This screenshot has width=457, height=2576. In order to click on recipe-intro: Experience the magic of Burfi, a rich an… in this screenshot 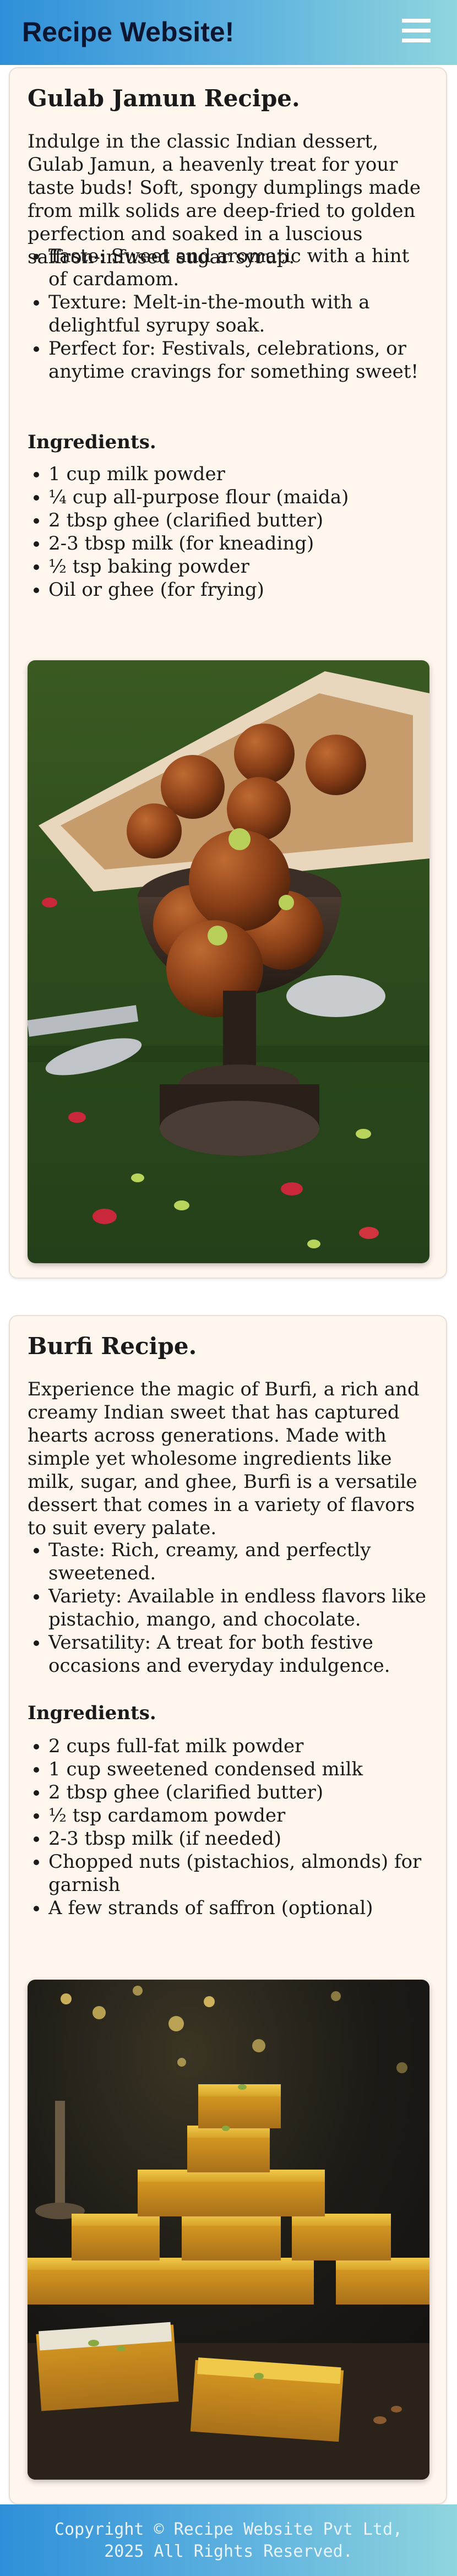, I will do `click(224, 1459)`.